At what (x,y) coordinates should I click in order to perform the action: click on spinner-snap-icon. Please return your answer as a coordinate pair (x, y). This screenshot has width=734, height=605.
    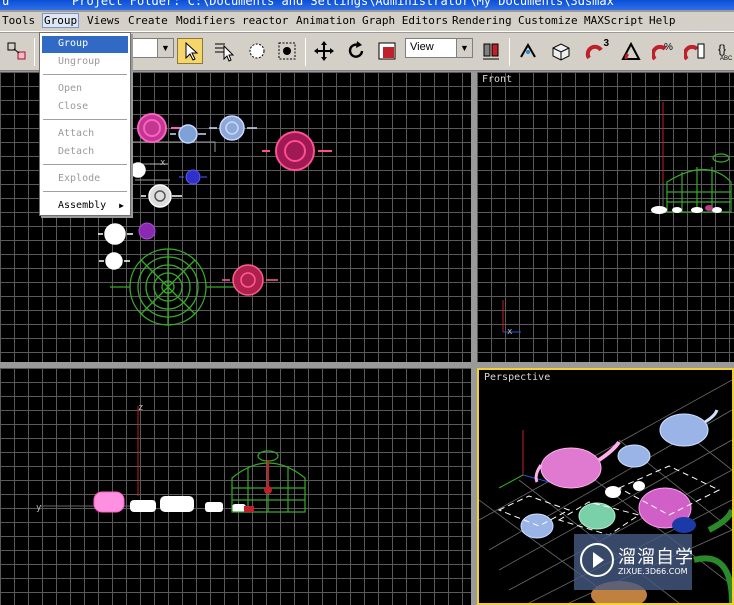
    Looking at the image, I should click on (695, 51).